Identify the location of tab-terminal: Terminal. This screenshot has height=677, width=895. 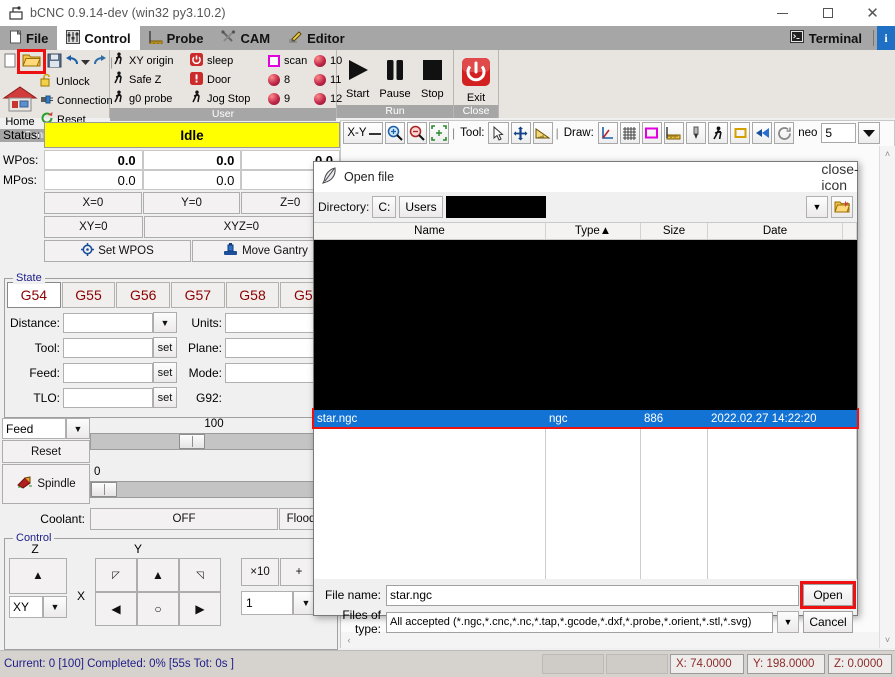
(826, 38).